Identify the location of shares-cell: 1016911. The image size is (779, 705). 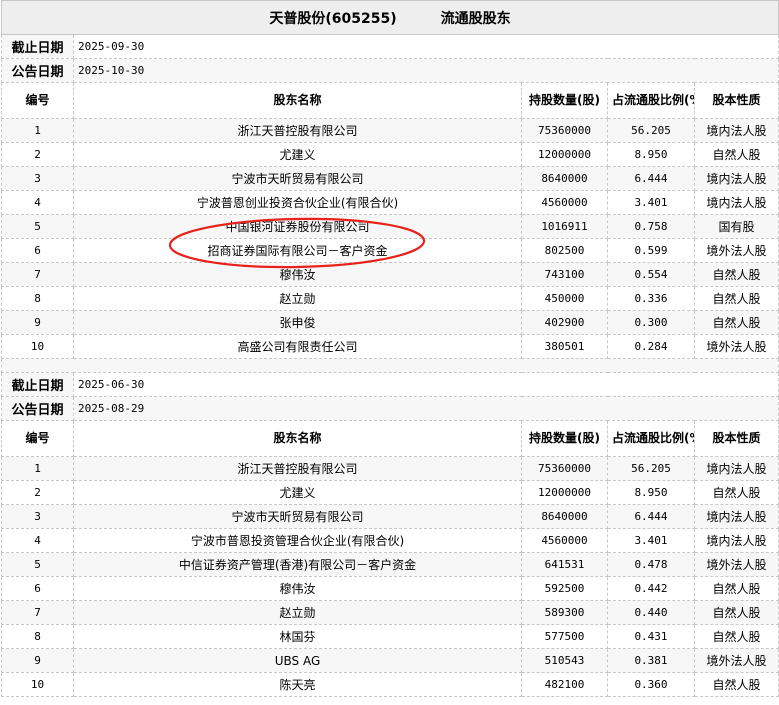
(564, 226).